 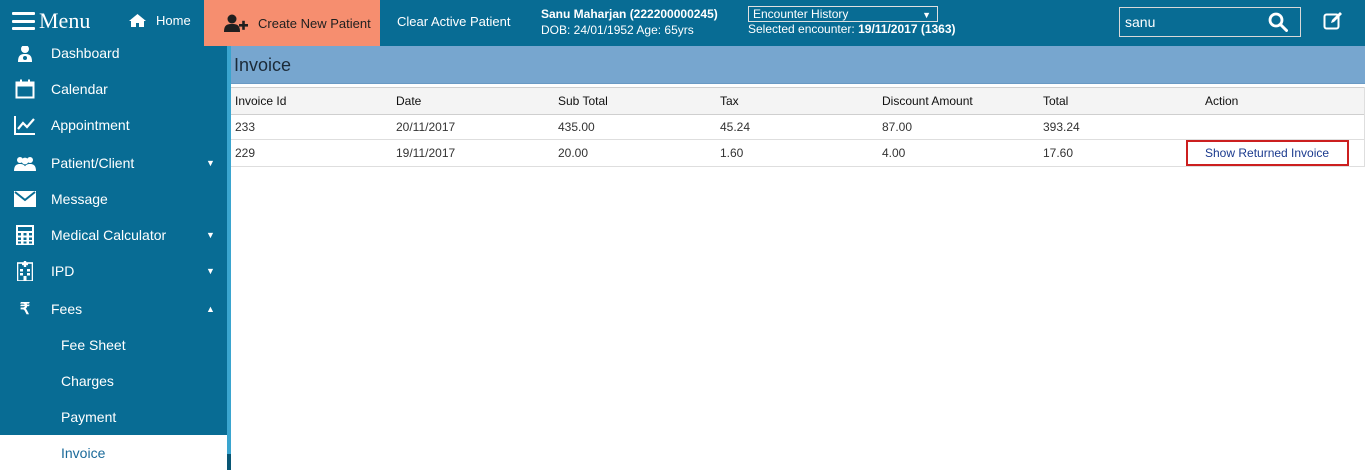 I want to click on sidebar-item-label: Fees, so click(x=67, y=309).